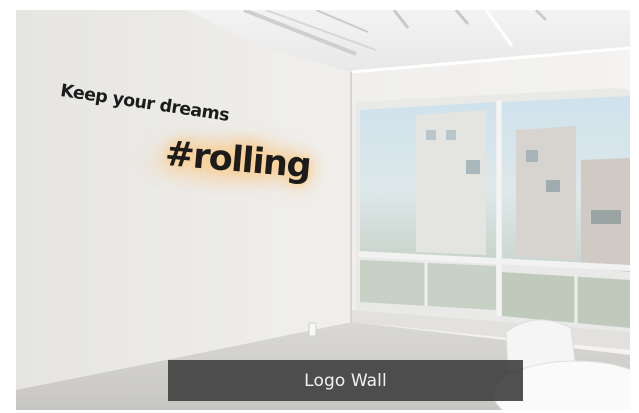 The image size is (639, 413). I want to click on wall-outlet, so click(312, 329).